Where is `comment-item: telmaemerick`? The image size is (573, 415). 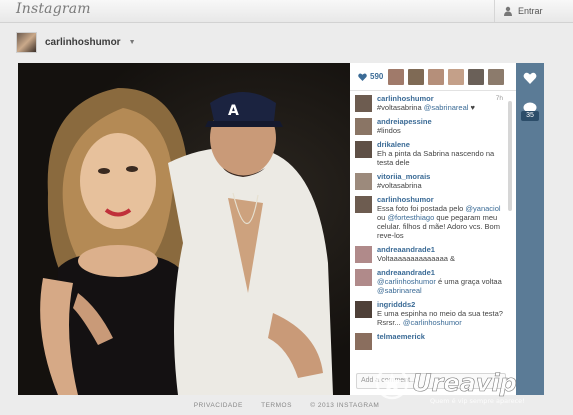 comment-item: telmaemerick is located at coordinates (433, 341).